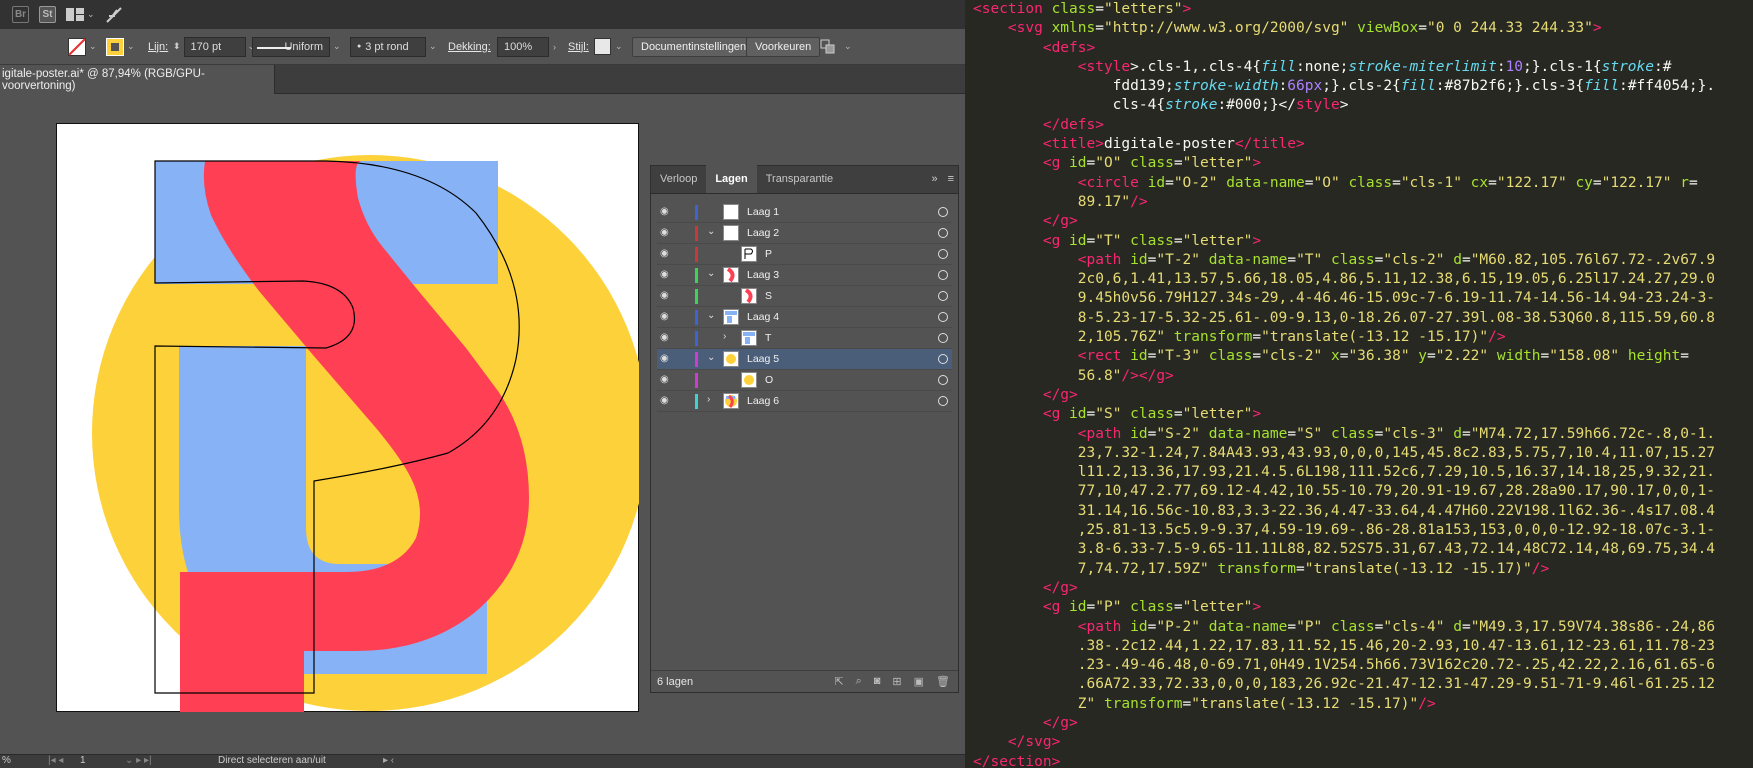 The height and width of the screenshot is (768, 1753). What do you see at coordinates (919, 681) in the screenshot?
I see `new-layer-icon: ▣` at bounding box center [919, 681].